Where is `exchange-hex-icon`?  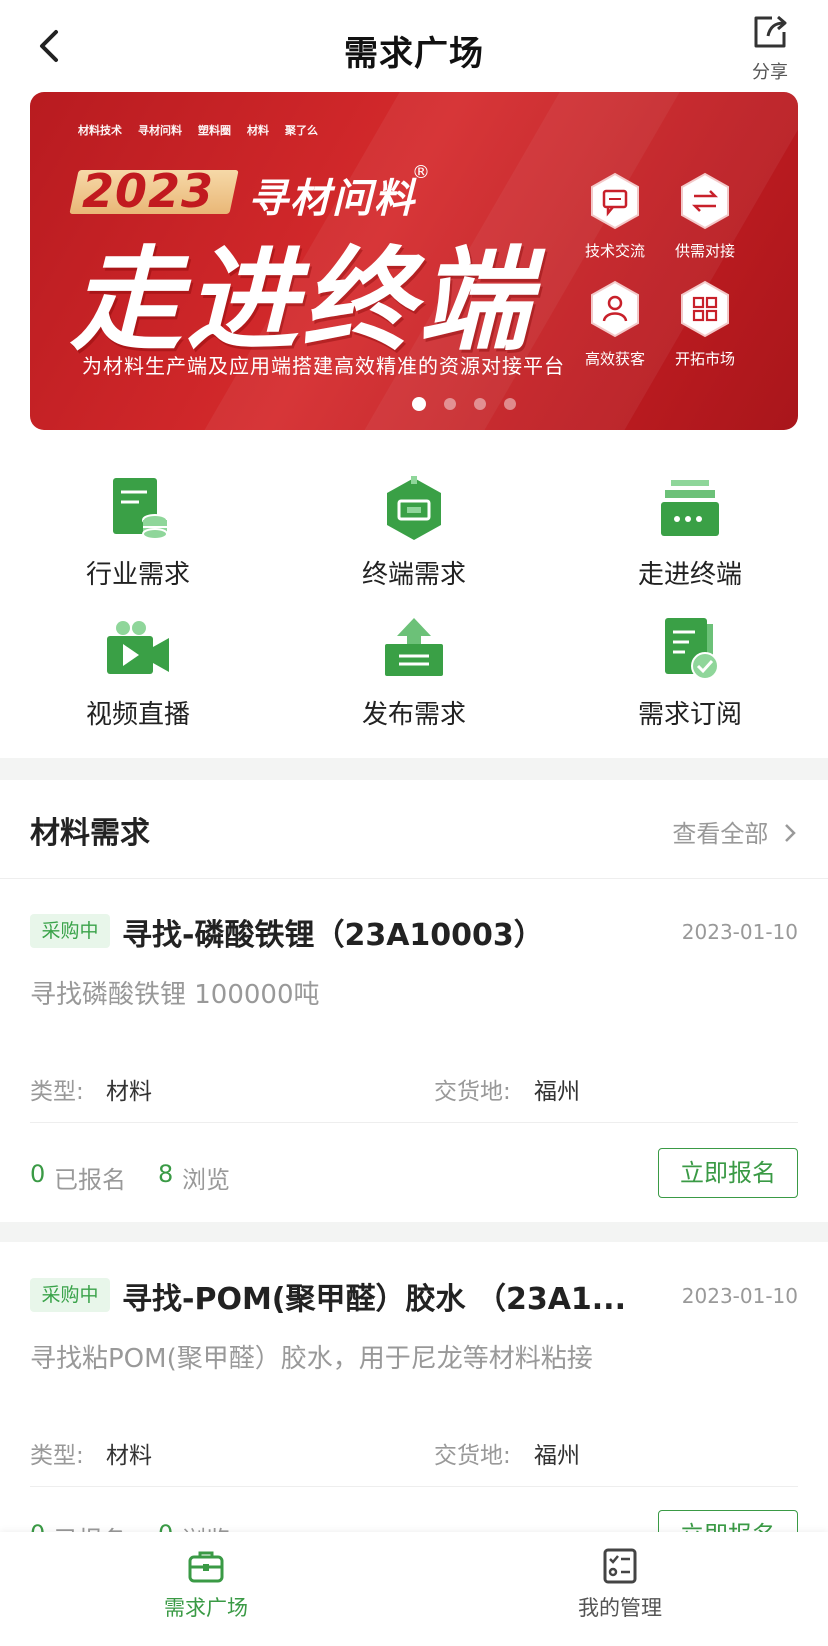 exchange-hex-icon is located at coordinates (705, 201).